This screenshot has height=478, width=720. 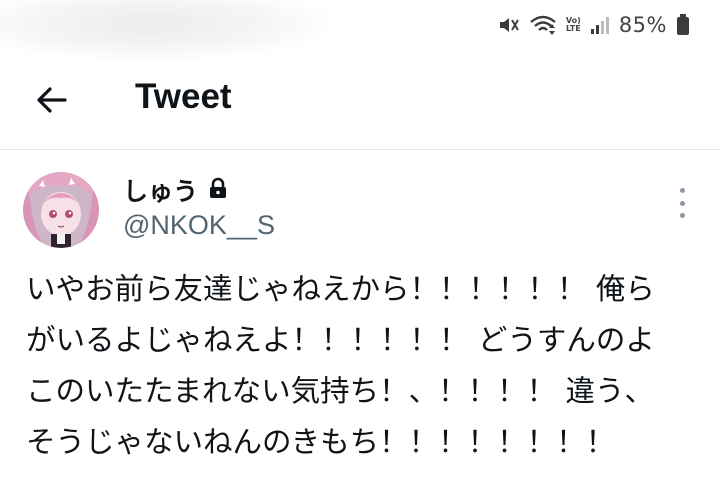 I want to click on tweet-text-line: そうじゃないねんのきもち！！！！！！！！, so click(x=321, y=442).